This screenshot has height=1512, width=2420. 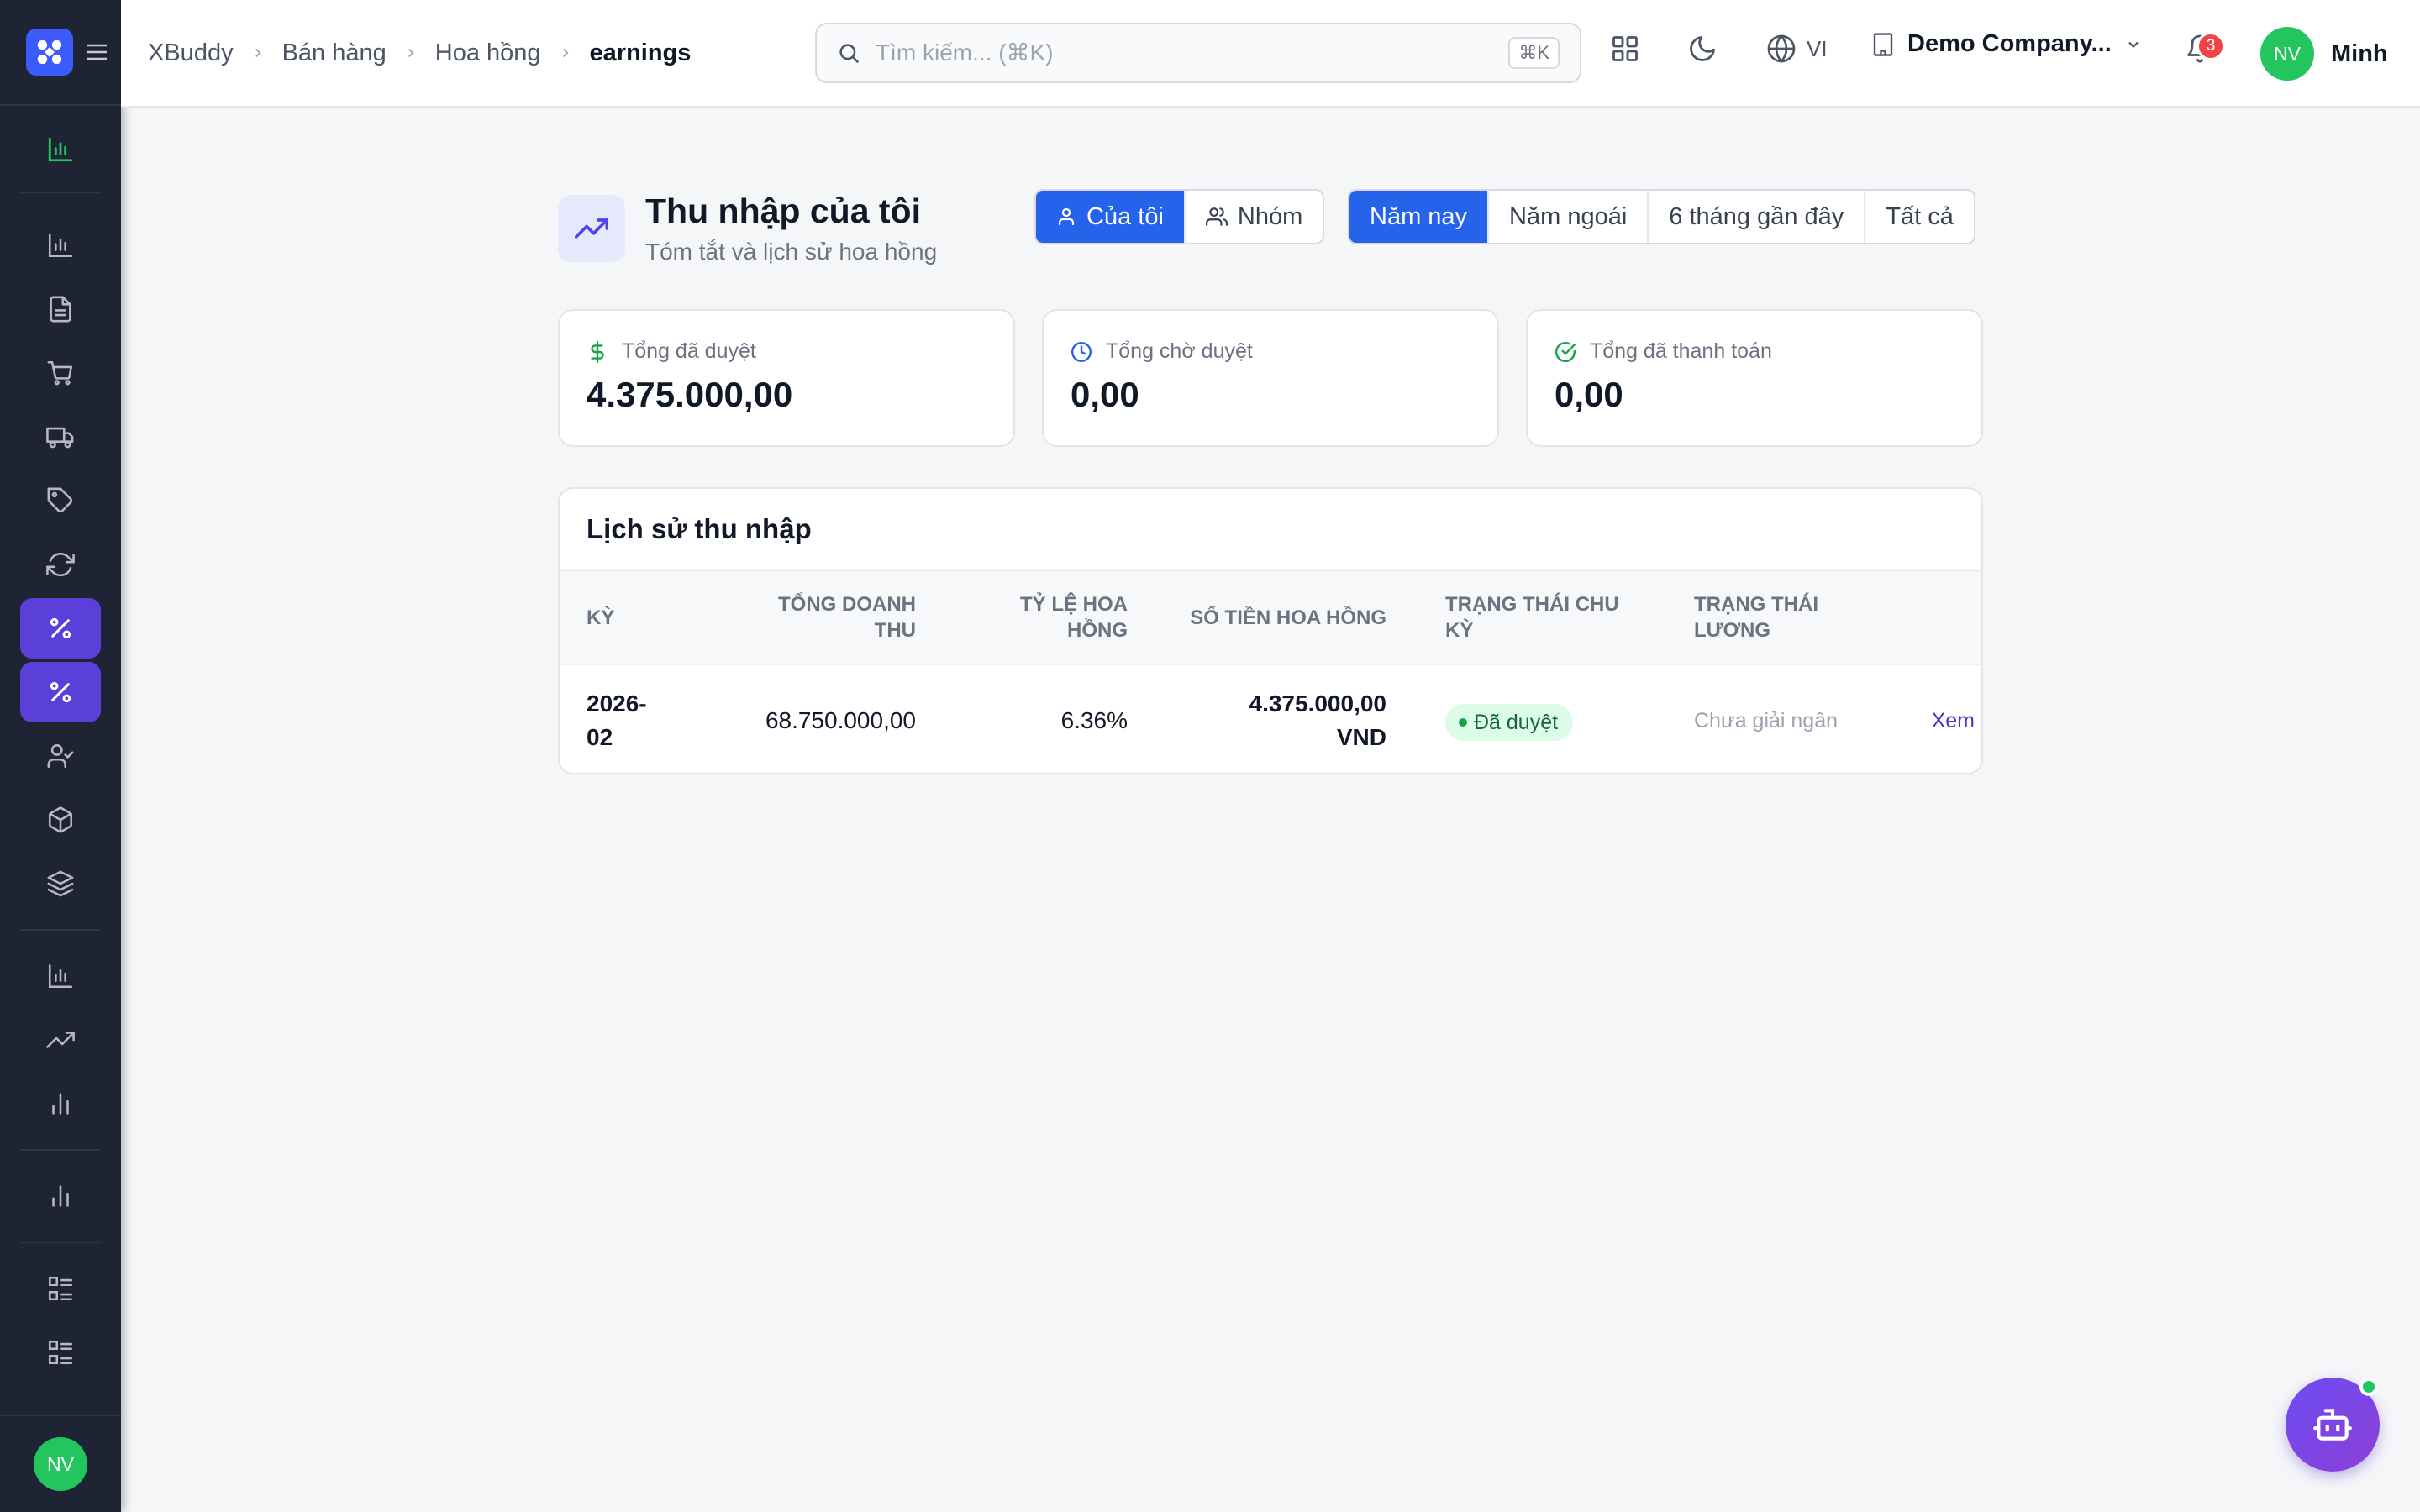 I want to click on scope-toggle: Của tôi Nhóm, so click(x=1179, y=216).